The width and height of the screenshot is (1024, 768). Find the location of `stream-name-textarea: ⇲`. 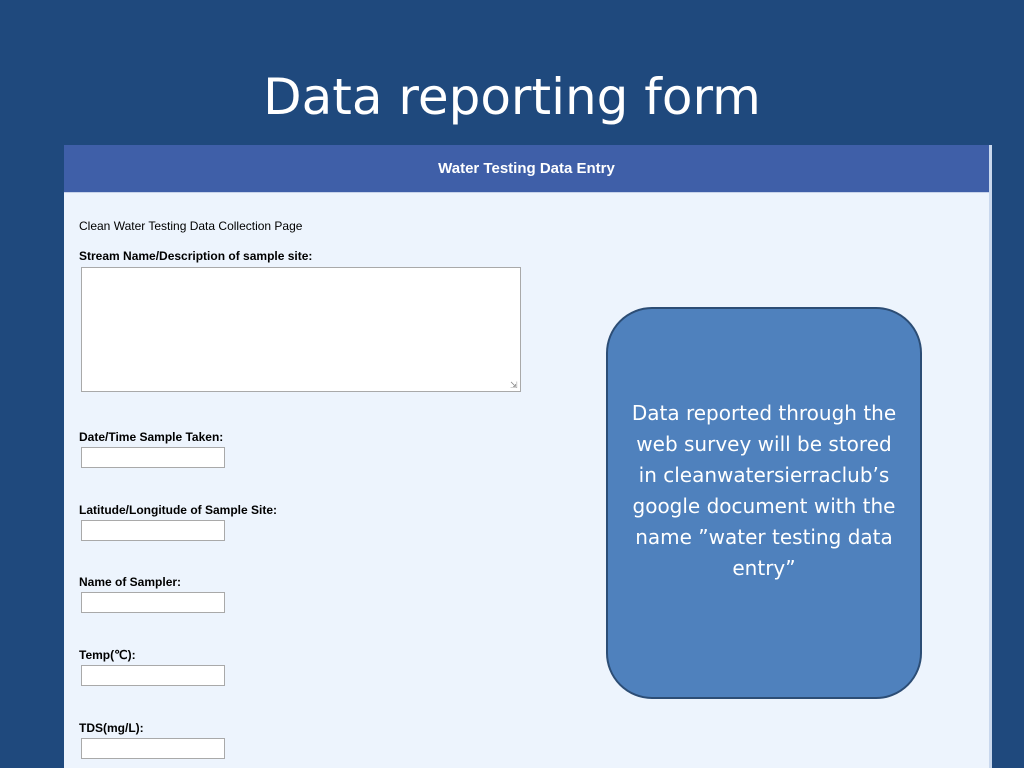

stream-name-textarea: ⇲ is located at coordinates (301, 329).